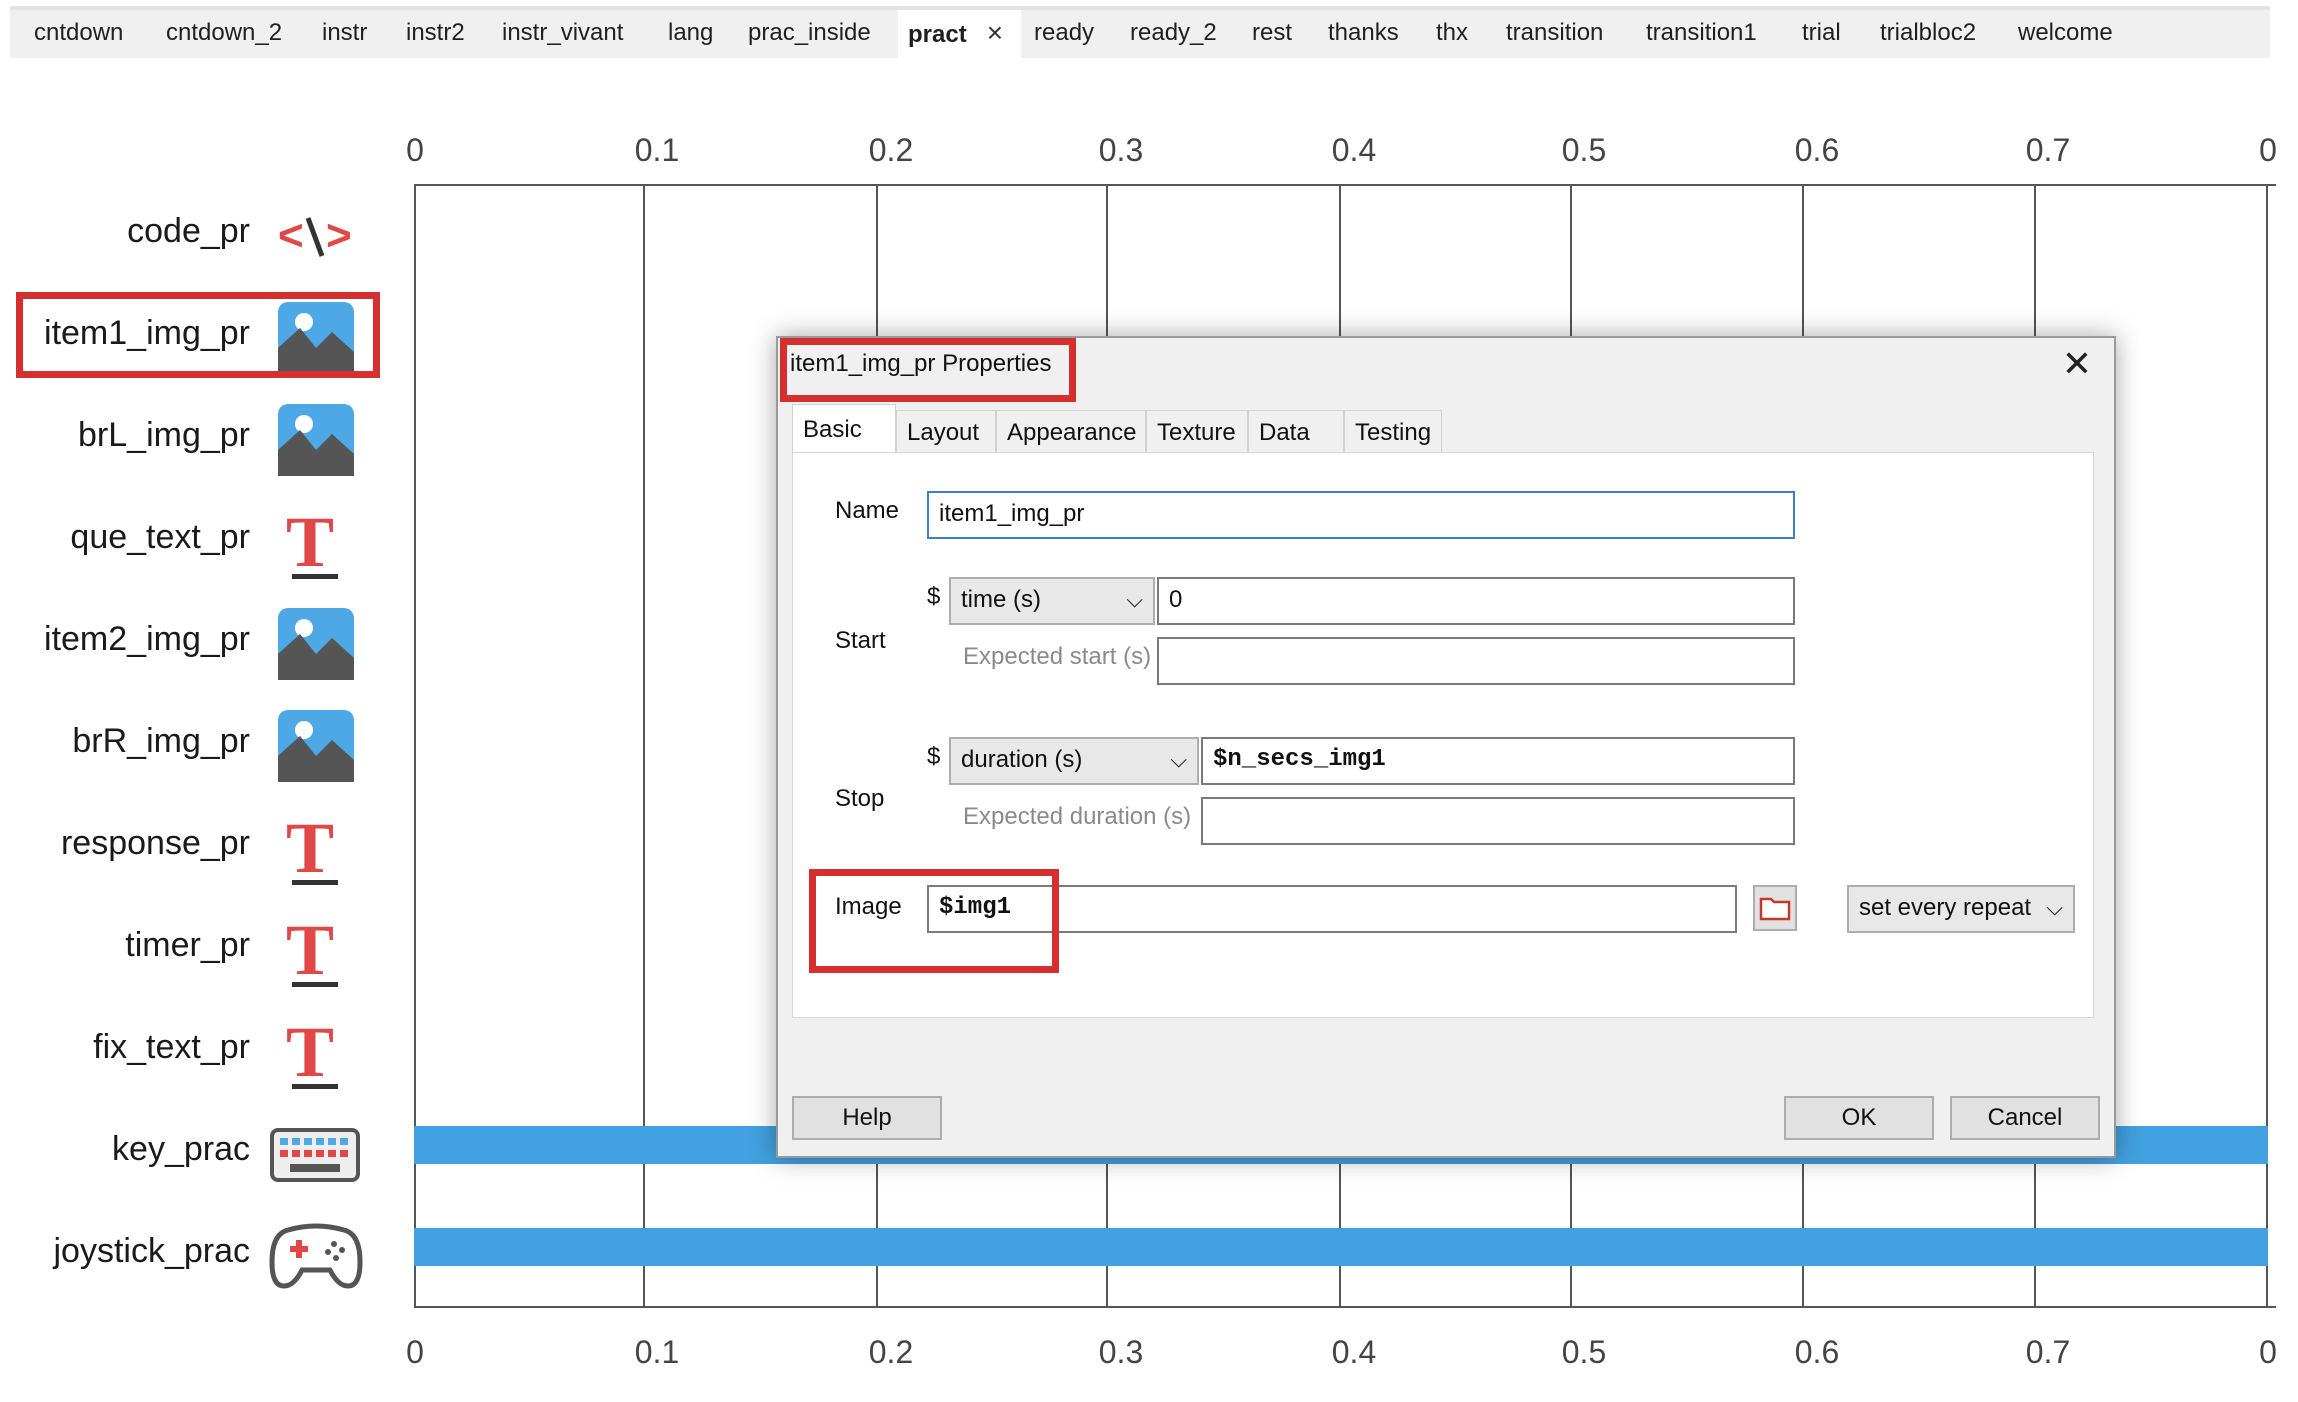  What do you see at coordinates (928, 370) in the screenshot?
I see `highlight-dialog-title` at bounding box center [928, 370].